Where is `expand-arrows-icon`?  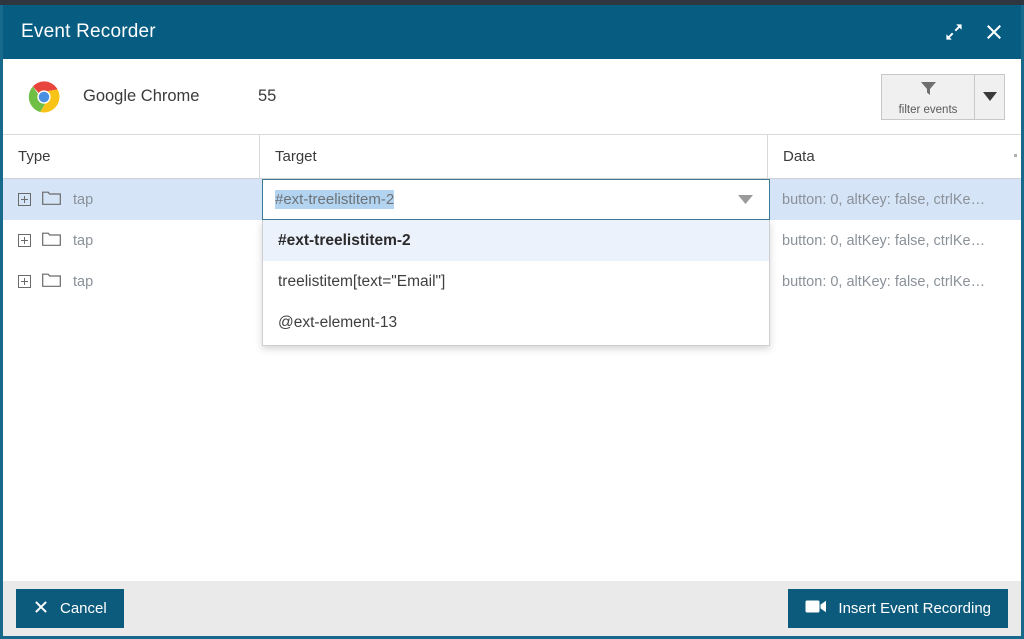
expand-arrows-icon is located at coordinates (954, 32).